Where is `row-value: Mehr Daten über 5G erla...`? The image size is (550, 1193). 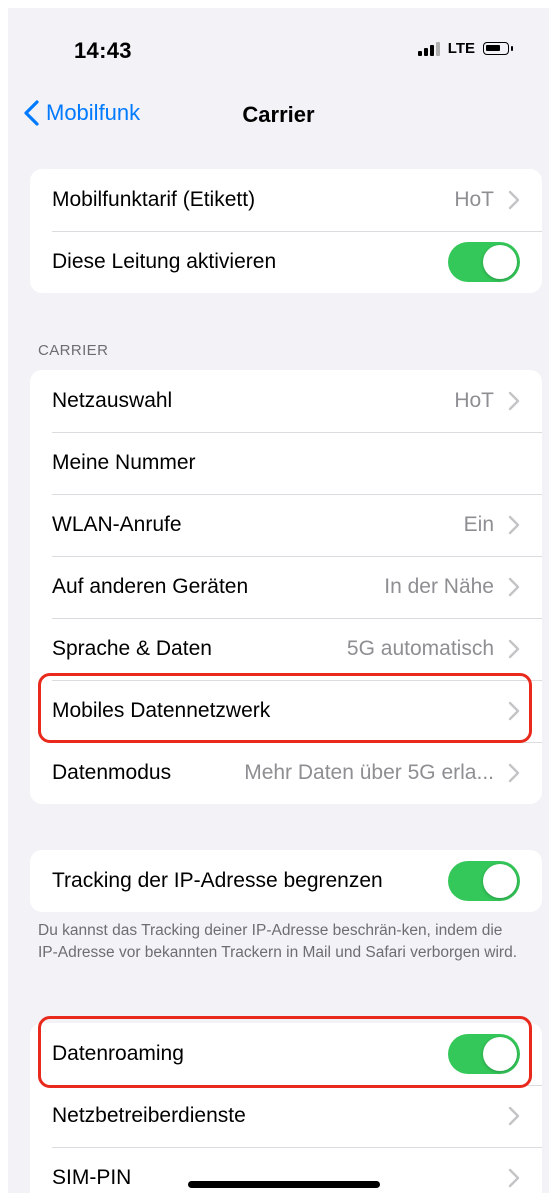 row-value: Mehr Daten über 5G erla... is located at coordinates (369, 772).